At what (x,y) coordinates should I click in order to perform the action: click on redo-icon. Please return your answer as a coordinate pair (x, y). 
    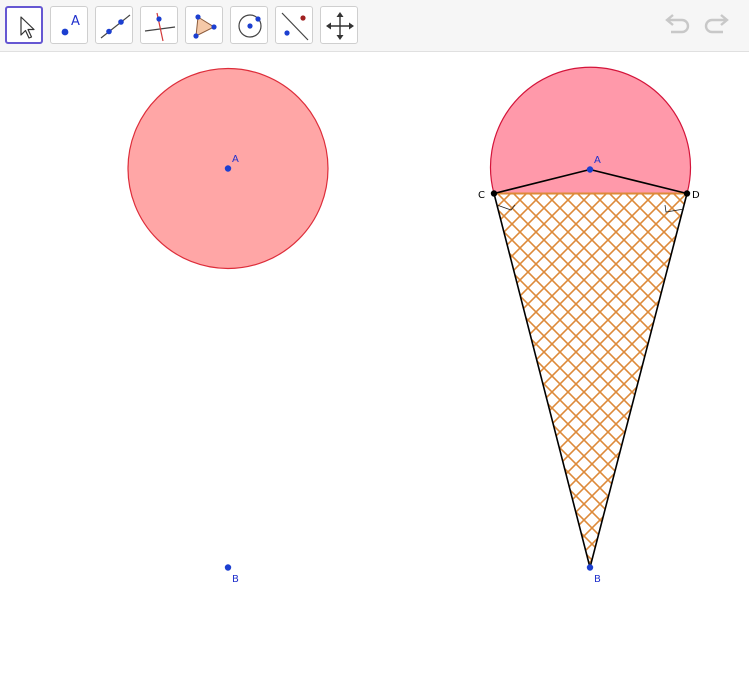
    Looking at the image, I should click on (716, 26).